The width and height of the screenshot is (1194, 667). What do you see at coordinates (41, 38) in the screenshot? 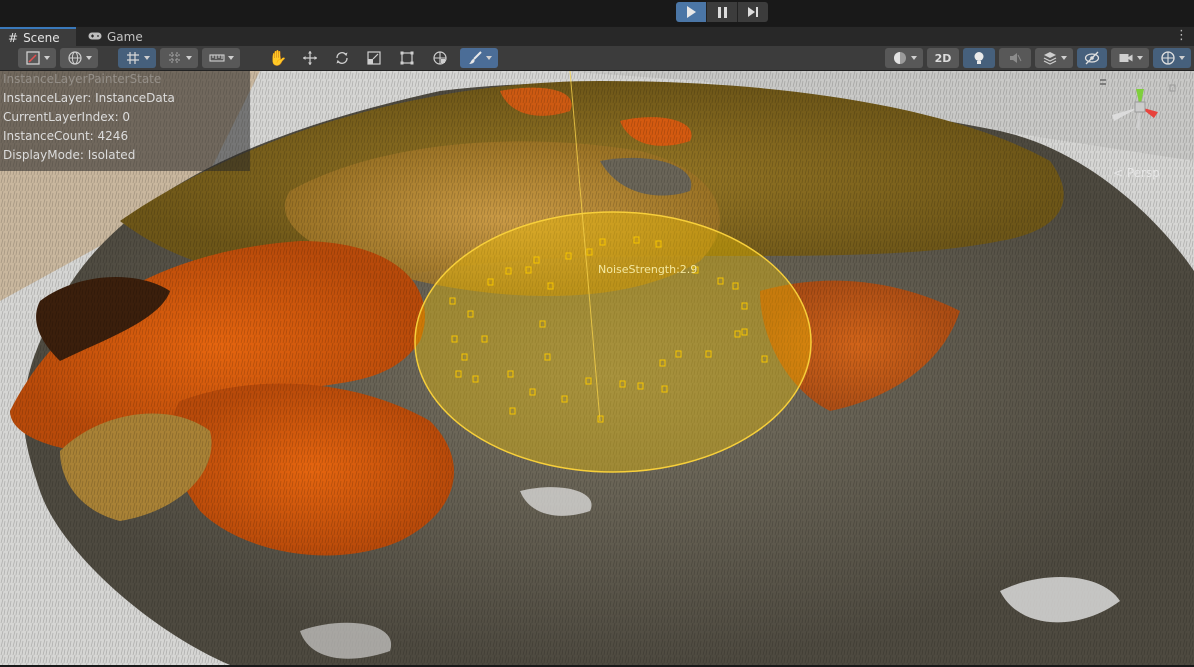
I see `tab-scene-label: Scene` at bounding box center [41, 38].